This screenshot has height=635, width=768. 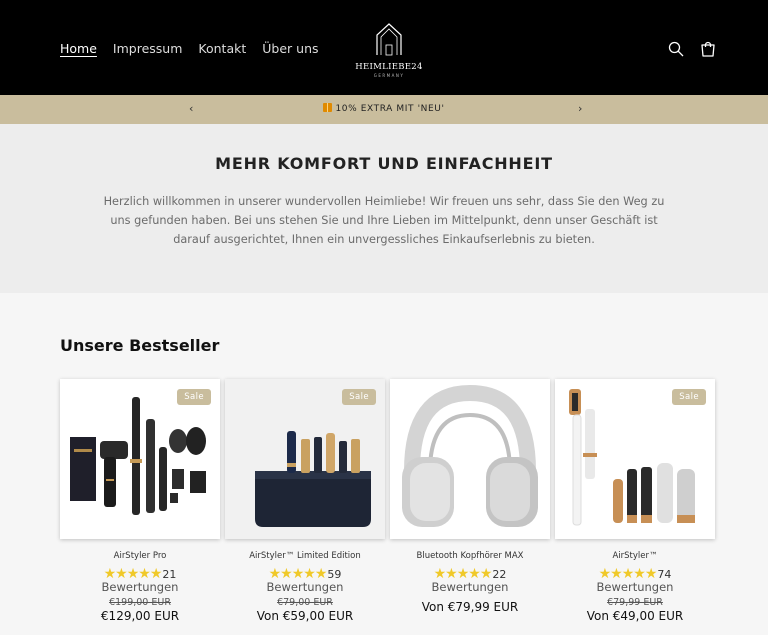 What do you see at coordinates (470, 455) in the screenshot?
I see `headphones-image` at bounding box center [470, 455].